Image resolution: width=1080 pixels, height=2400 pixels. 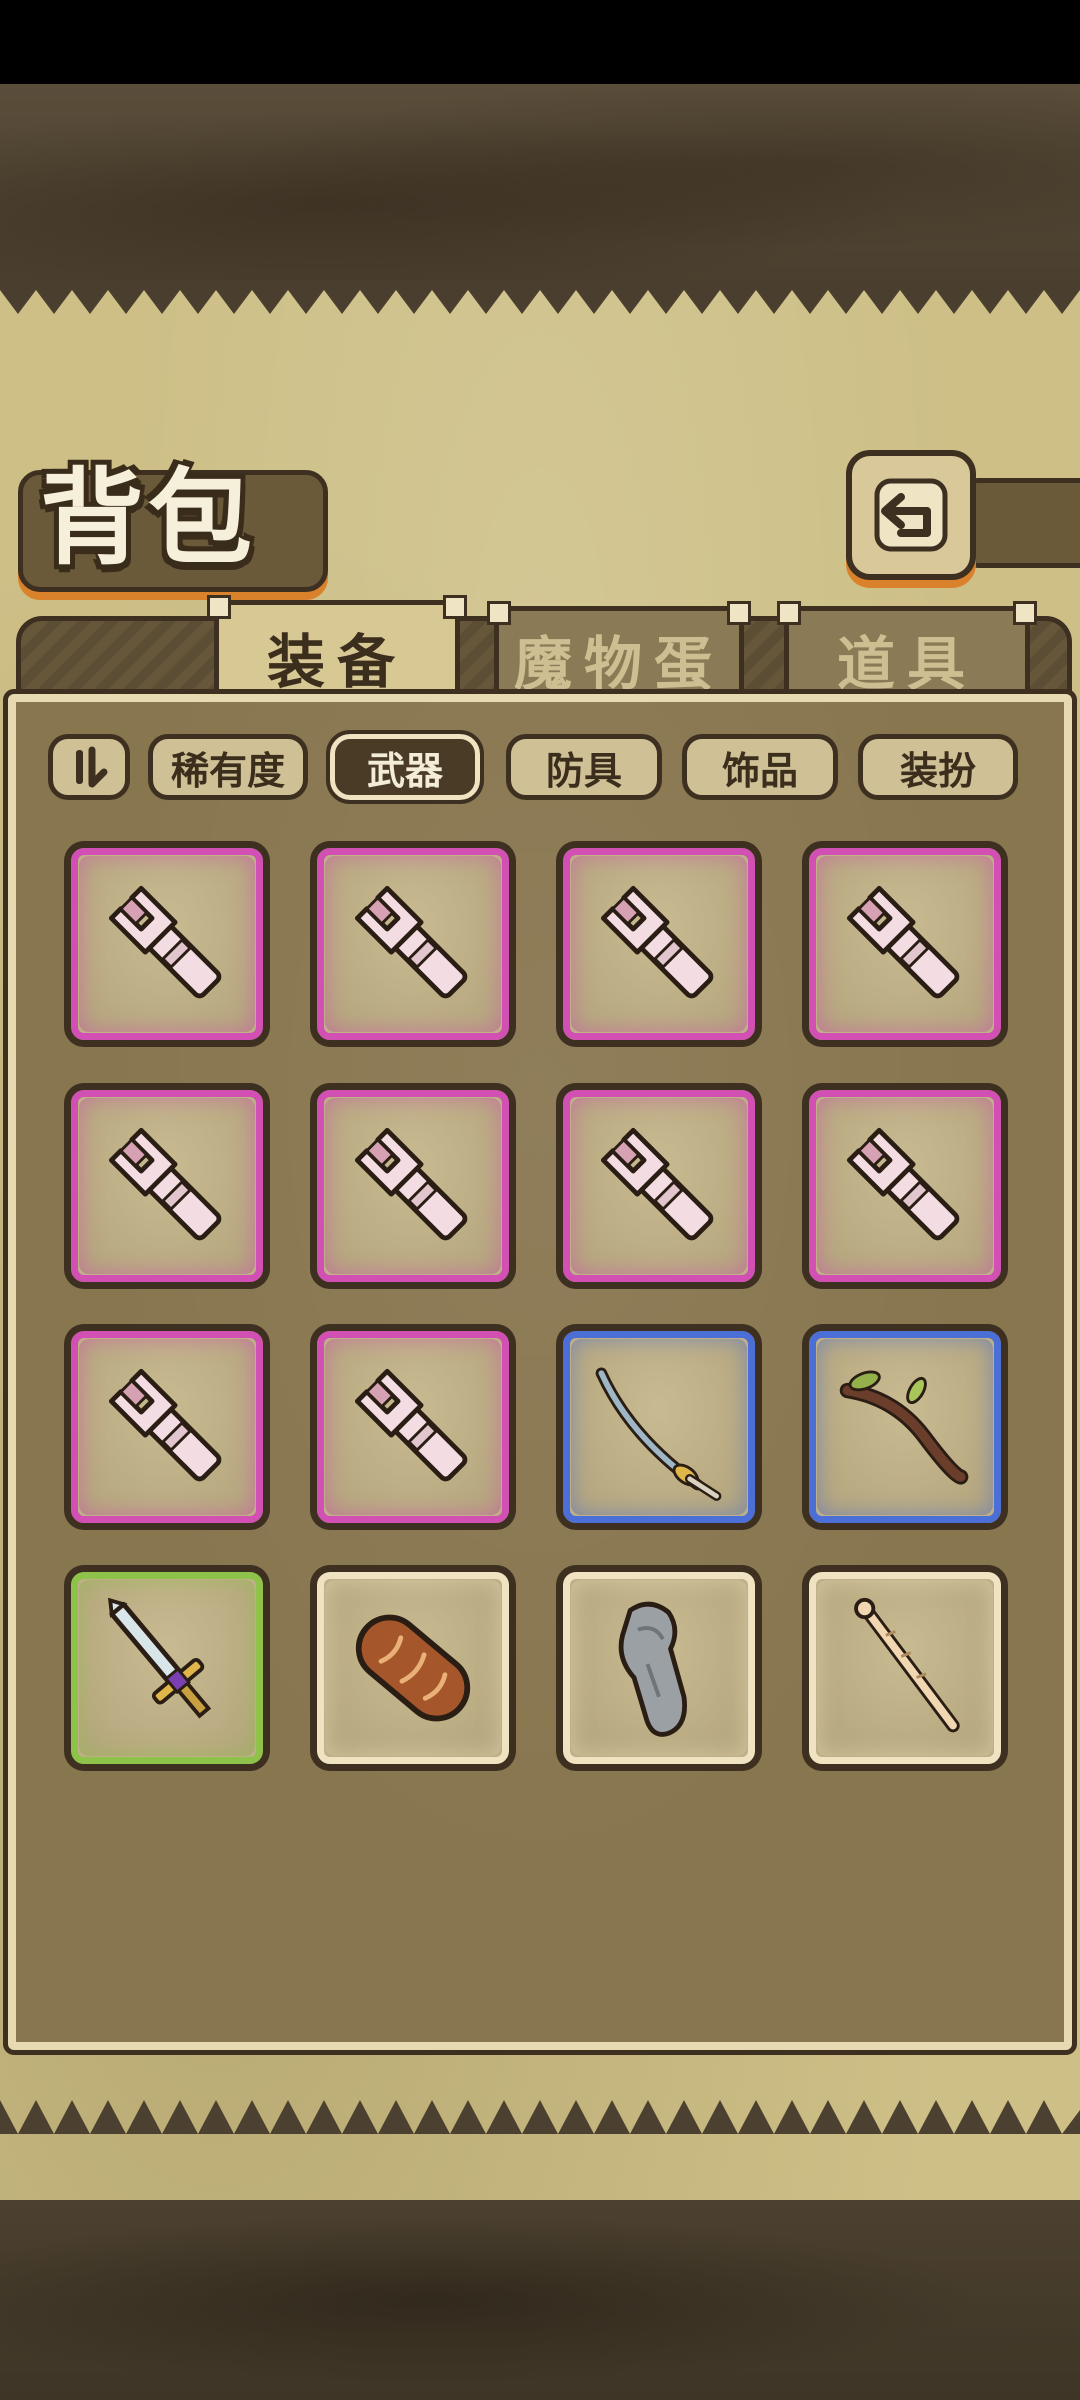 I want to click on back-button, so click(x=911, y=515).